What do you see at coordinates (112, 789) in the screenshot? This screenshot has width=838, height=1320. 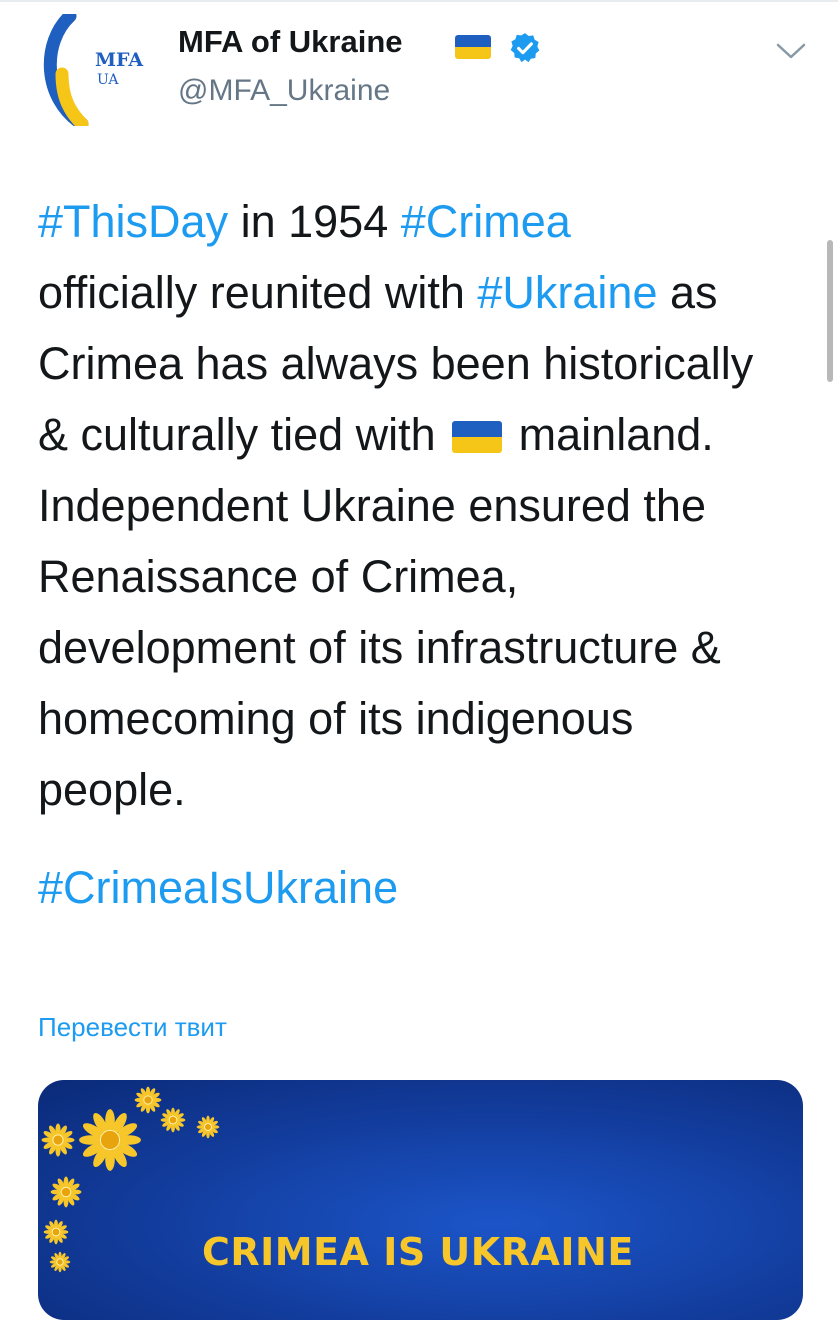 I see `tweet-text-span: people.` at bounding box center [112, 789].